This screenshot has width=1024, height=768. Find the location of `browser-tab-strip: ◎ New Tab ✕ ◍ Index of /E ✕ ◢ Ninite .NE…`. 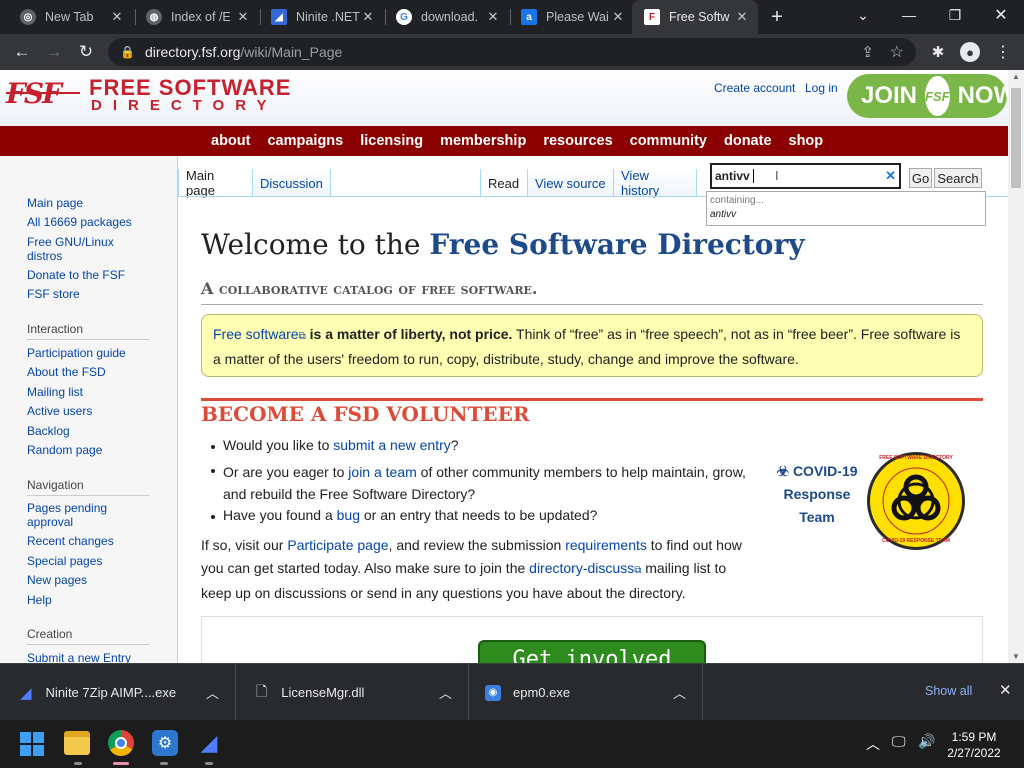

browser-tab-strip: ◎ New Tab ✕ ◍ Index of /E ✕ ◢ Ninite .NE… is located at coordinates (512, 17).